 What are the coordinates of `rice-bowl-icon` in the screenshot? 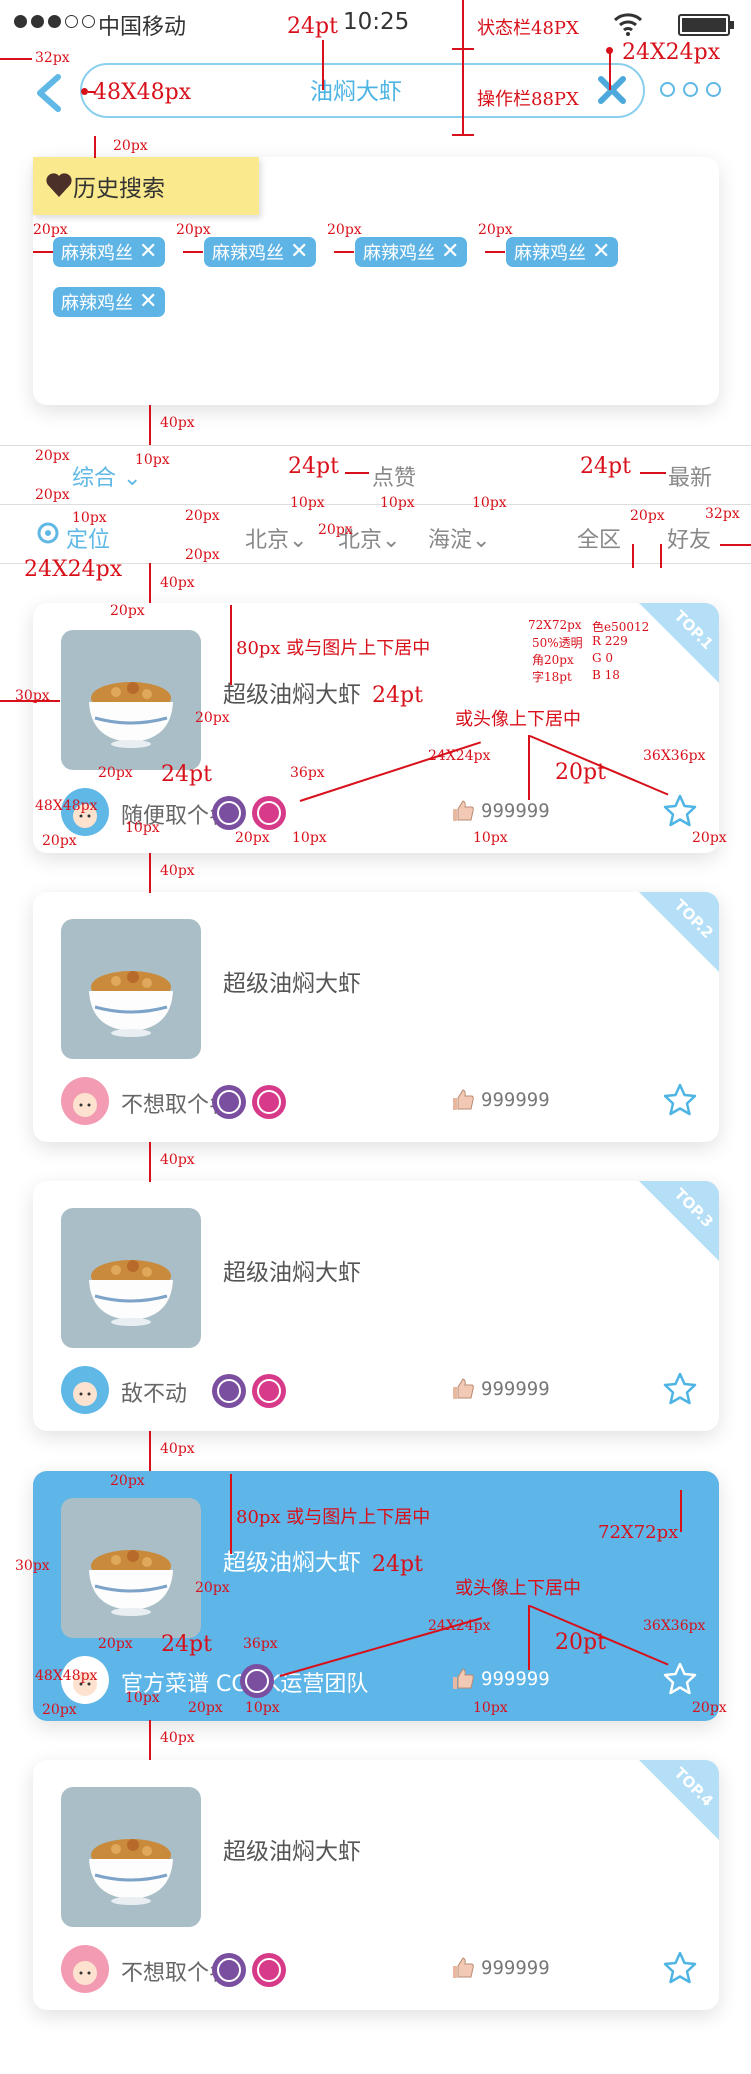 It's located at (131, 1872).